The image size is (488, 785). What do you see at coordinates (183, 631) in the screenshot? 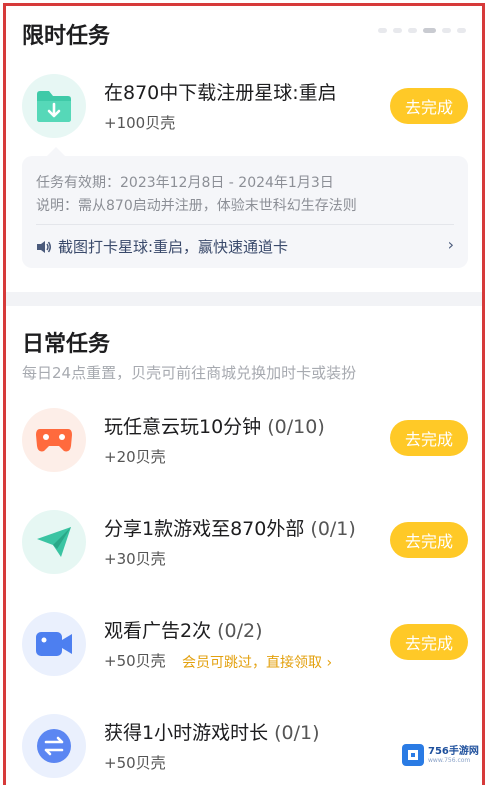
I see `task-title: 观看广告2次 (0/2)` at bounding box center [183, 631].